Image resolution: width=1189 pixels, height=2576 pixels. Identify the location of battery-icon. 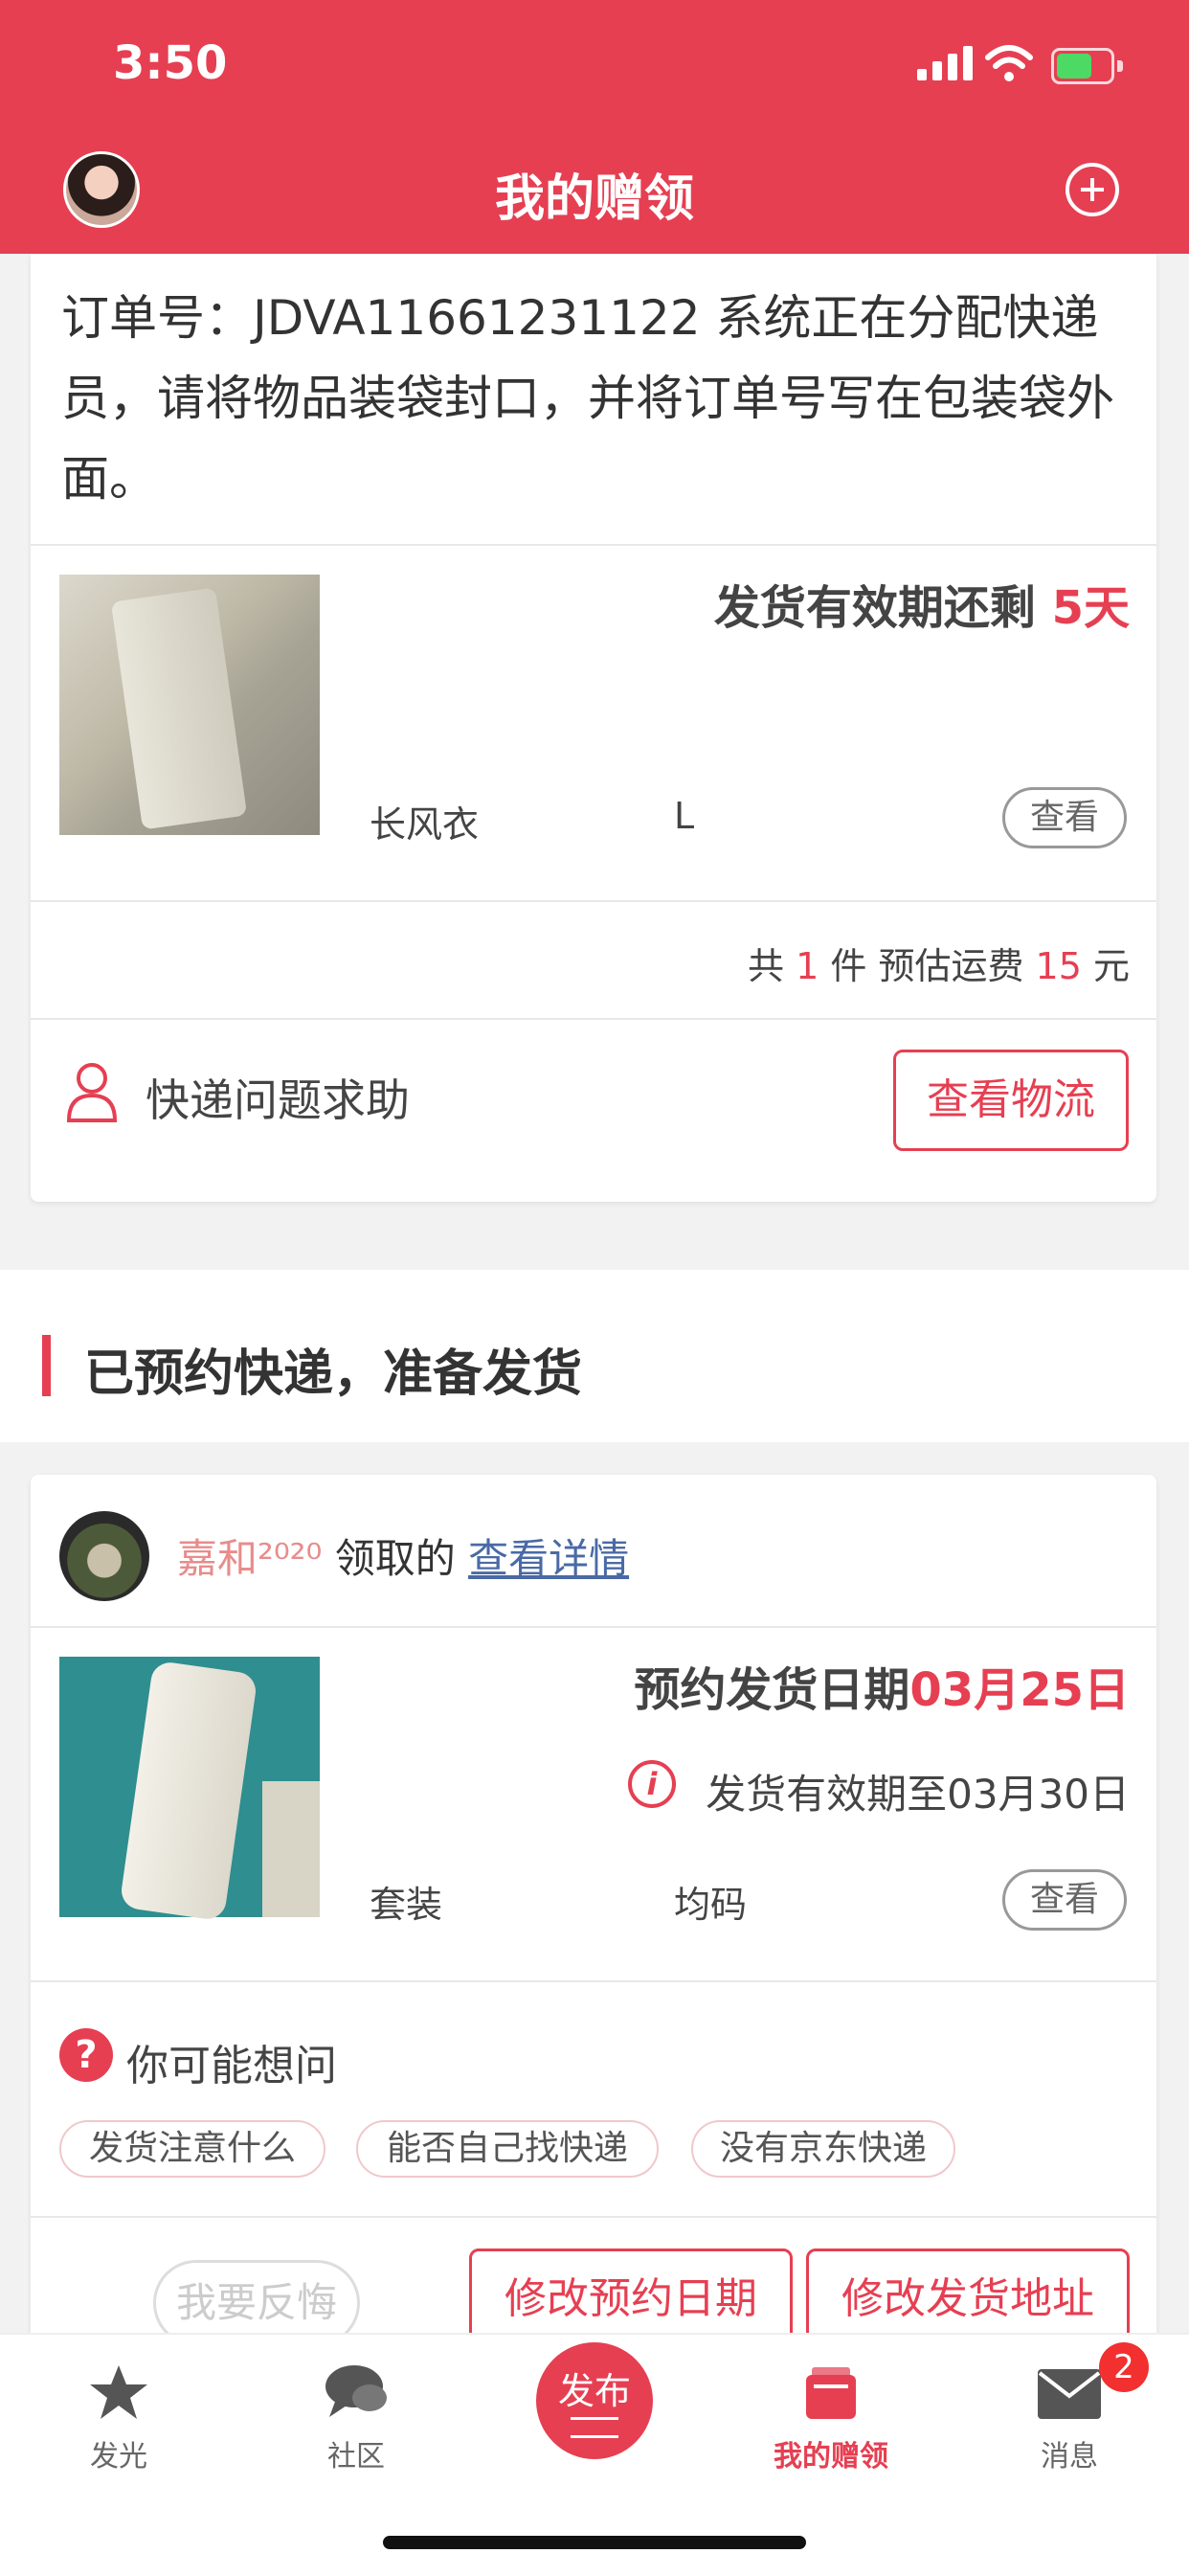
(1087, 66).